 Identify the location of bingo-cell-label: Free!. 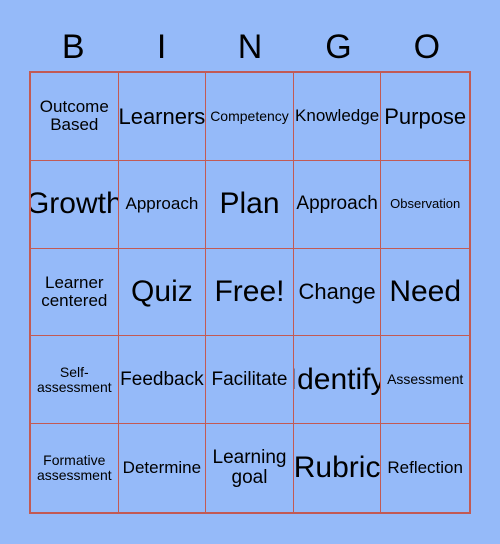
(249, 291).